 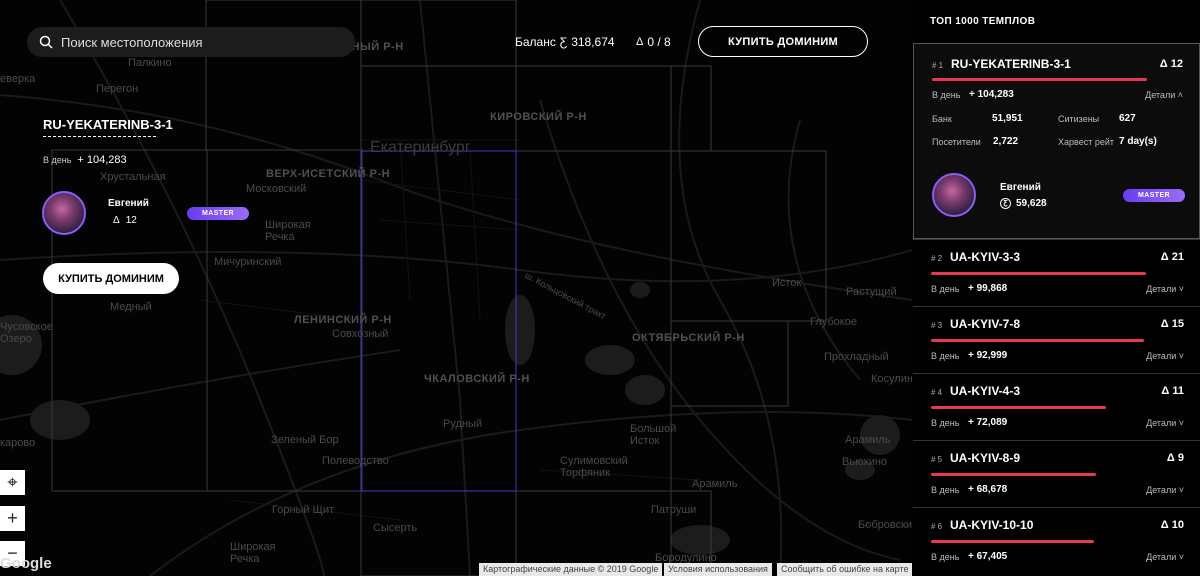 I want to click on delta-value: Δ 10, so click(x=1172, y=525).